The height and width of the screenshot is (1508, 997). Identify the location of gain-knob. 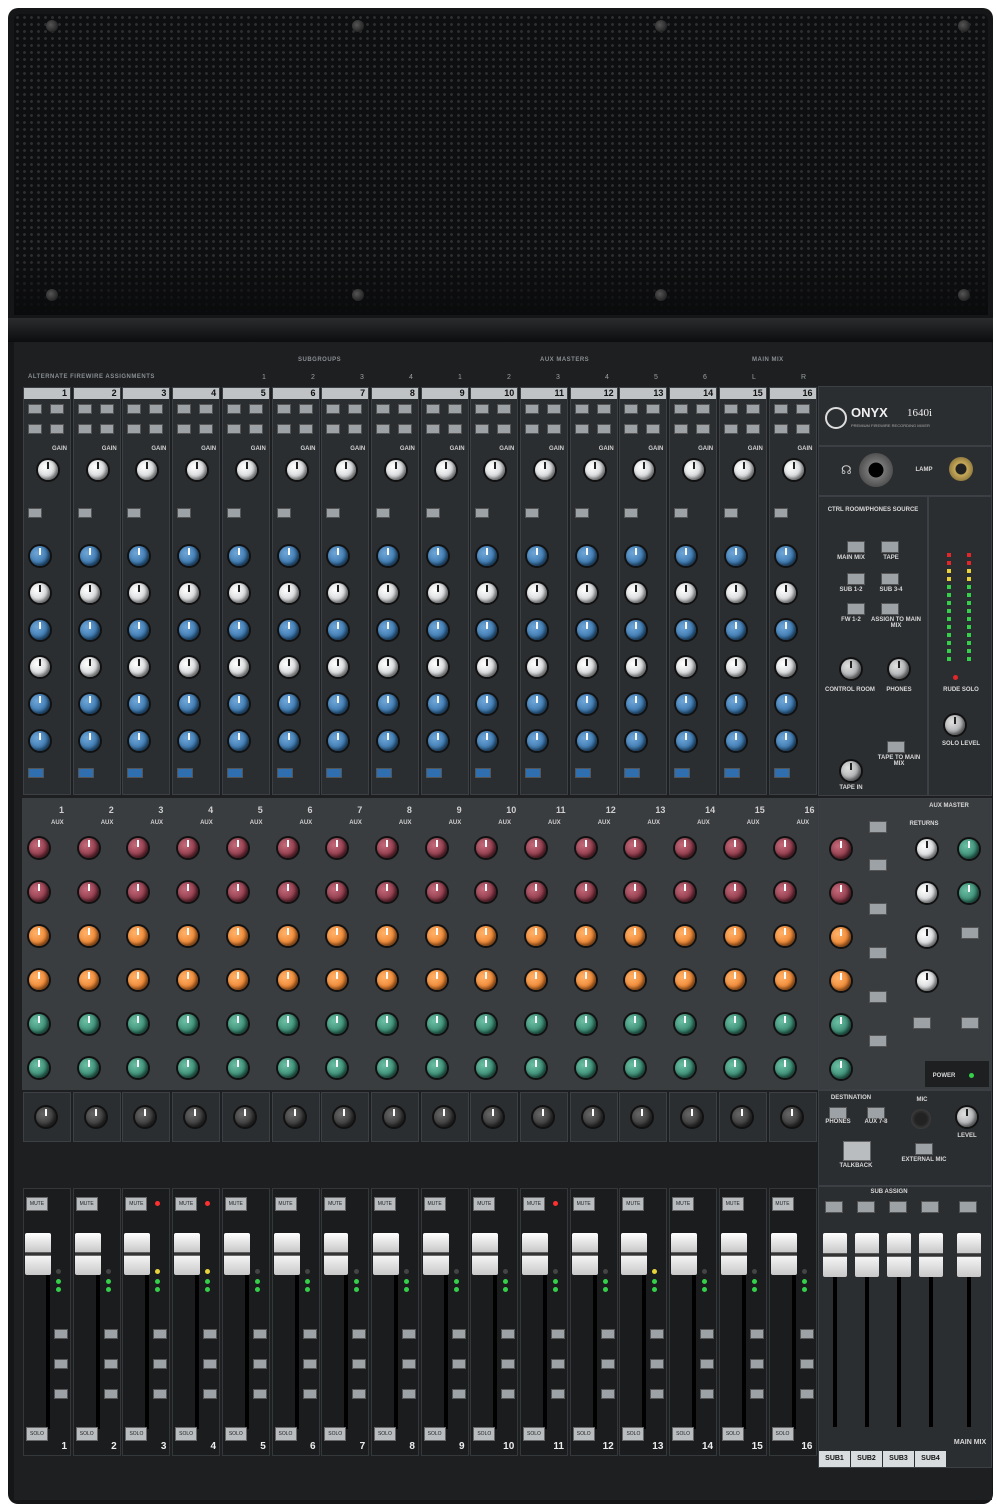
(97, 470).